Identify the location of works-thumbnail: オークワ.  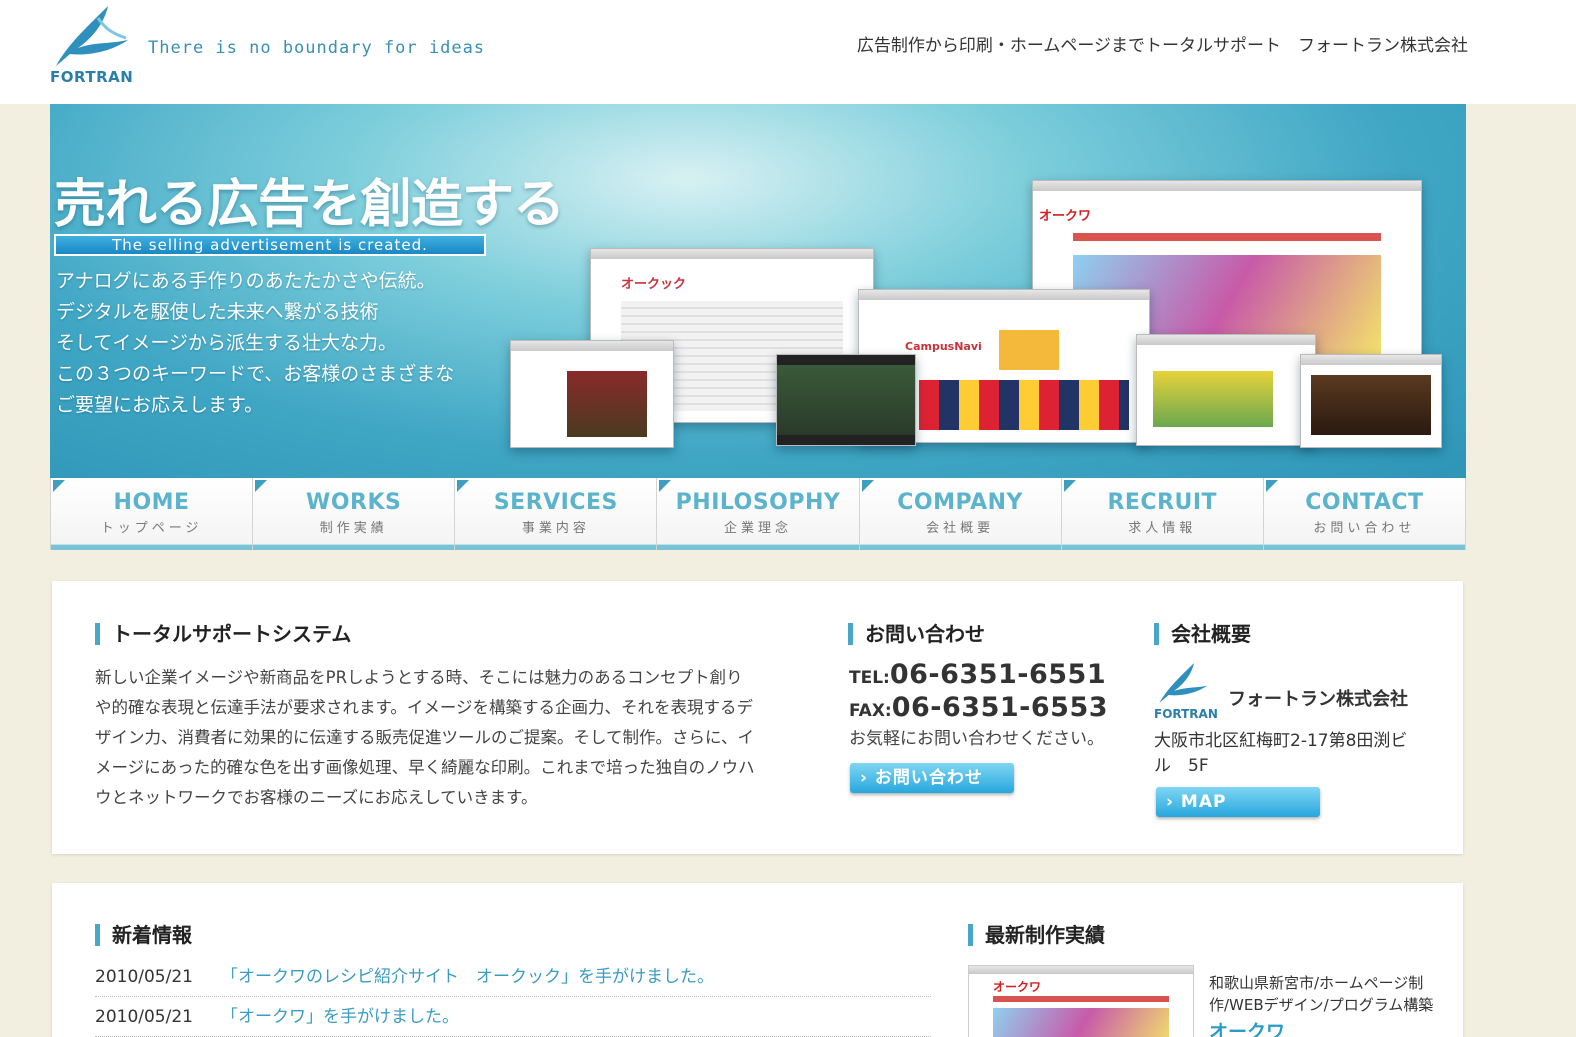
(1081, 1001).